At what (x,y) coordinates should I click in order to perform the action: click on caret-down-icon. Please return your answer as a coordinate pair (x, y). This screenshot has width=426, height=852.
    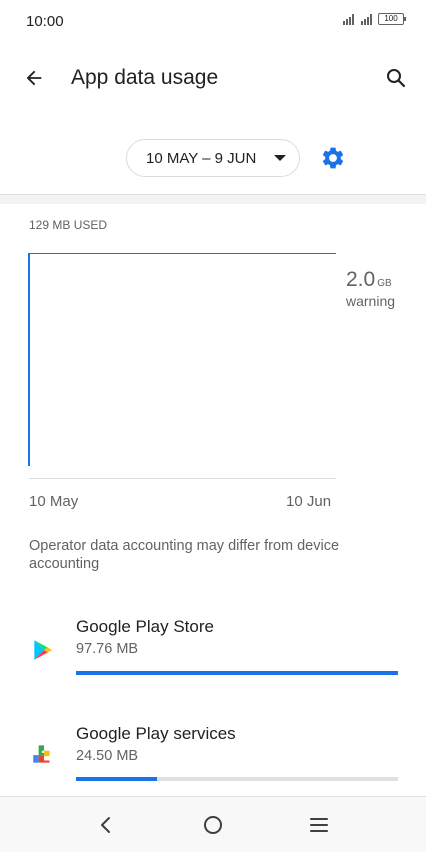
    Looking at the image, I should click on (280, 158).